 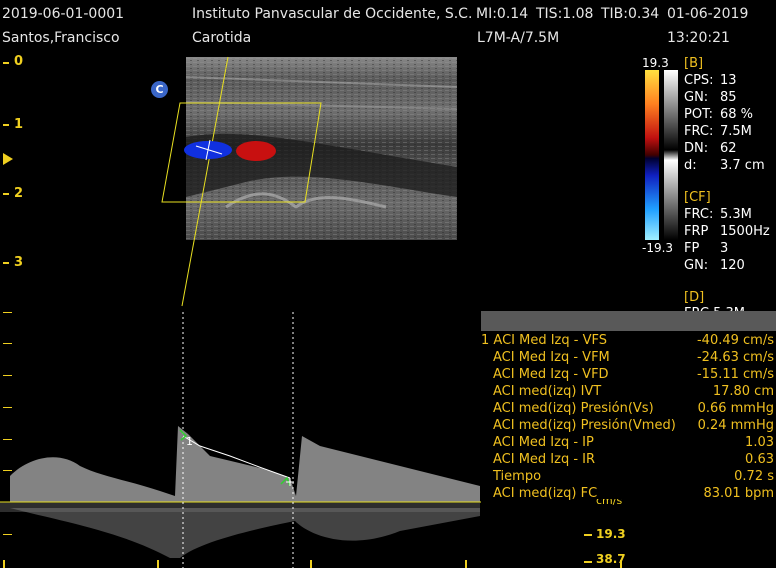 What do you see at coordinates (696, 231) in the screenshot?
I see `param-label: FRP` at bounding box center [696, 231].